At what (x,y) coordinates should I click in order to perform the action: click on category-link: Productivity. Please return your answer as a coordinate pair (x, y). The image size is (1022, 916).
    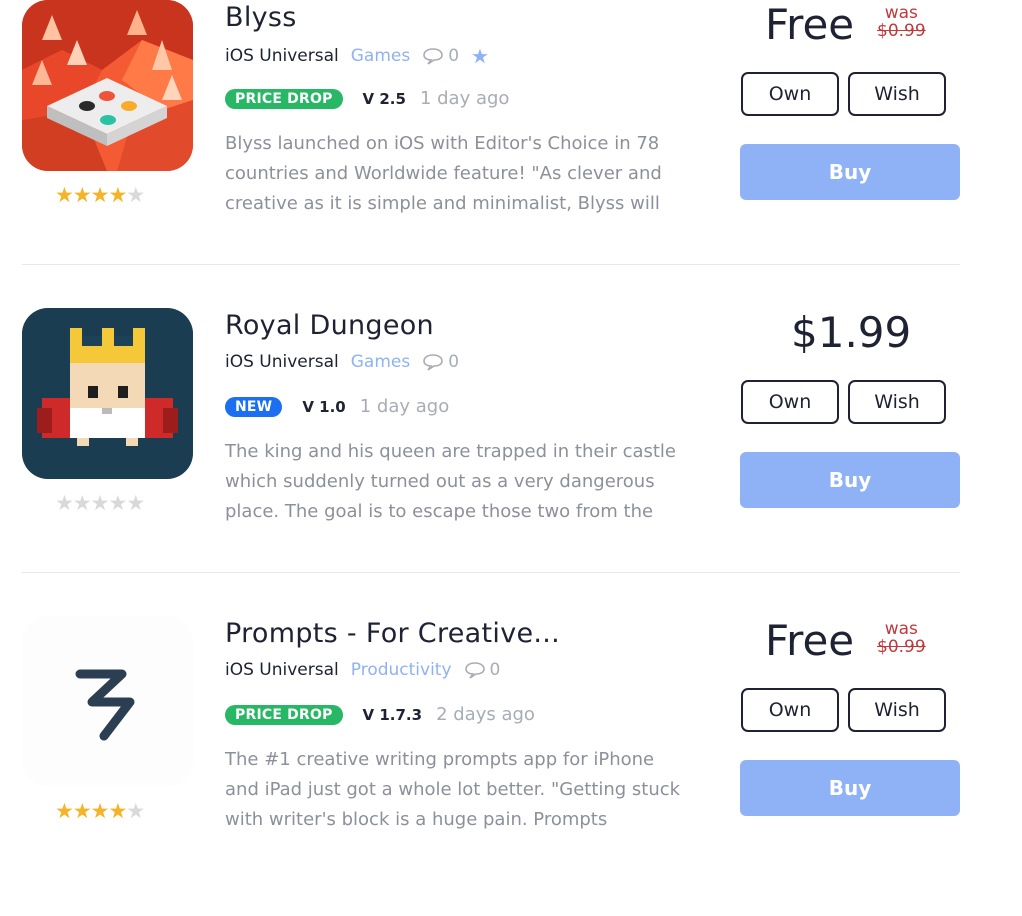
    Looking at the image, I should click on (401, 670).